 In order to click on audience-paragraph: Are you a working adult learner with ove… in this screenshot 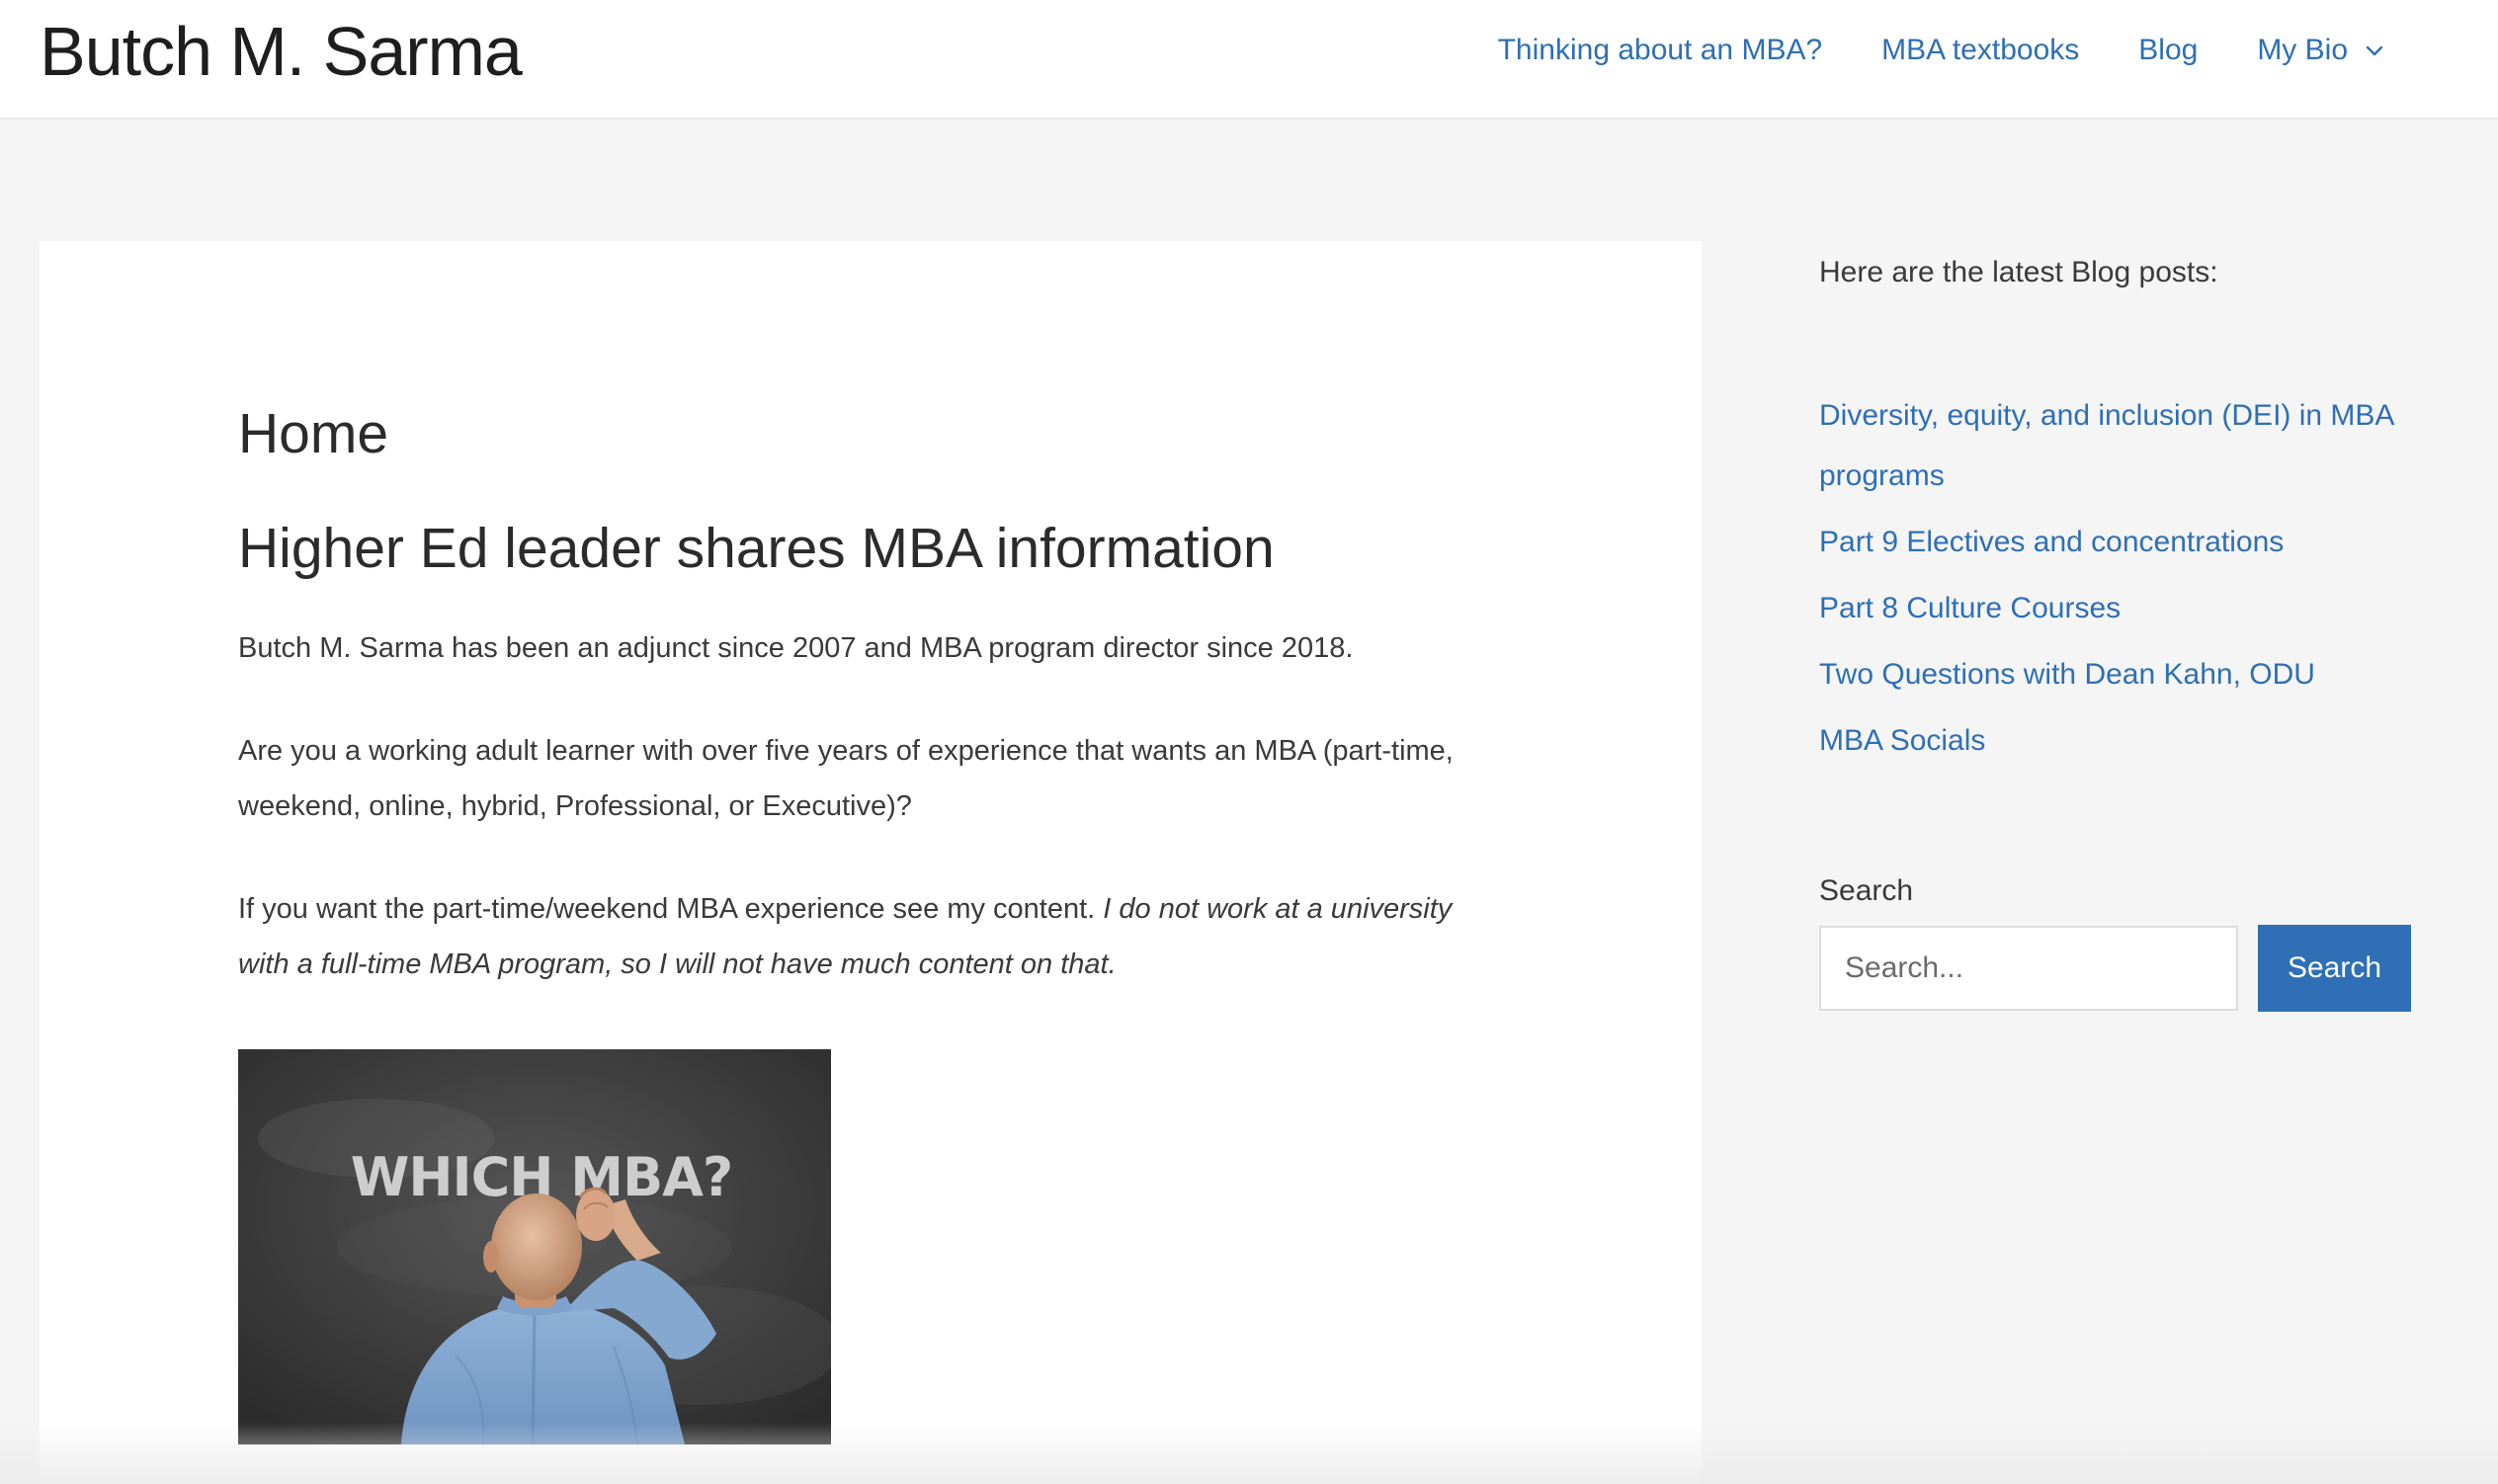, I will do `click(846, 778)`.